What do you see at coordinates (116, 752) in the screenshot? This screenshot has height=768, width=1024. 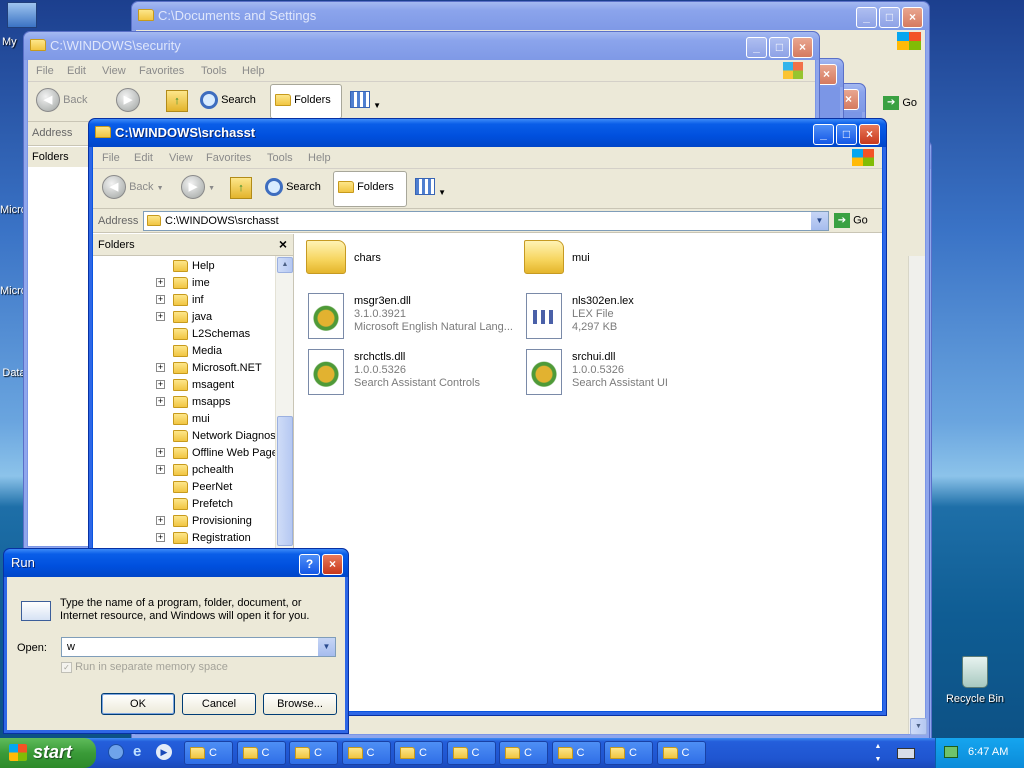 I see `outlook-express-icon` at bounding box center [116, 752].